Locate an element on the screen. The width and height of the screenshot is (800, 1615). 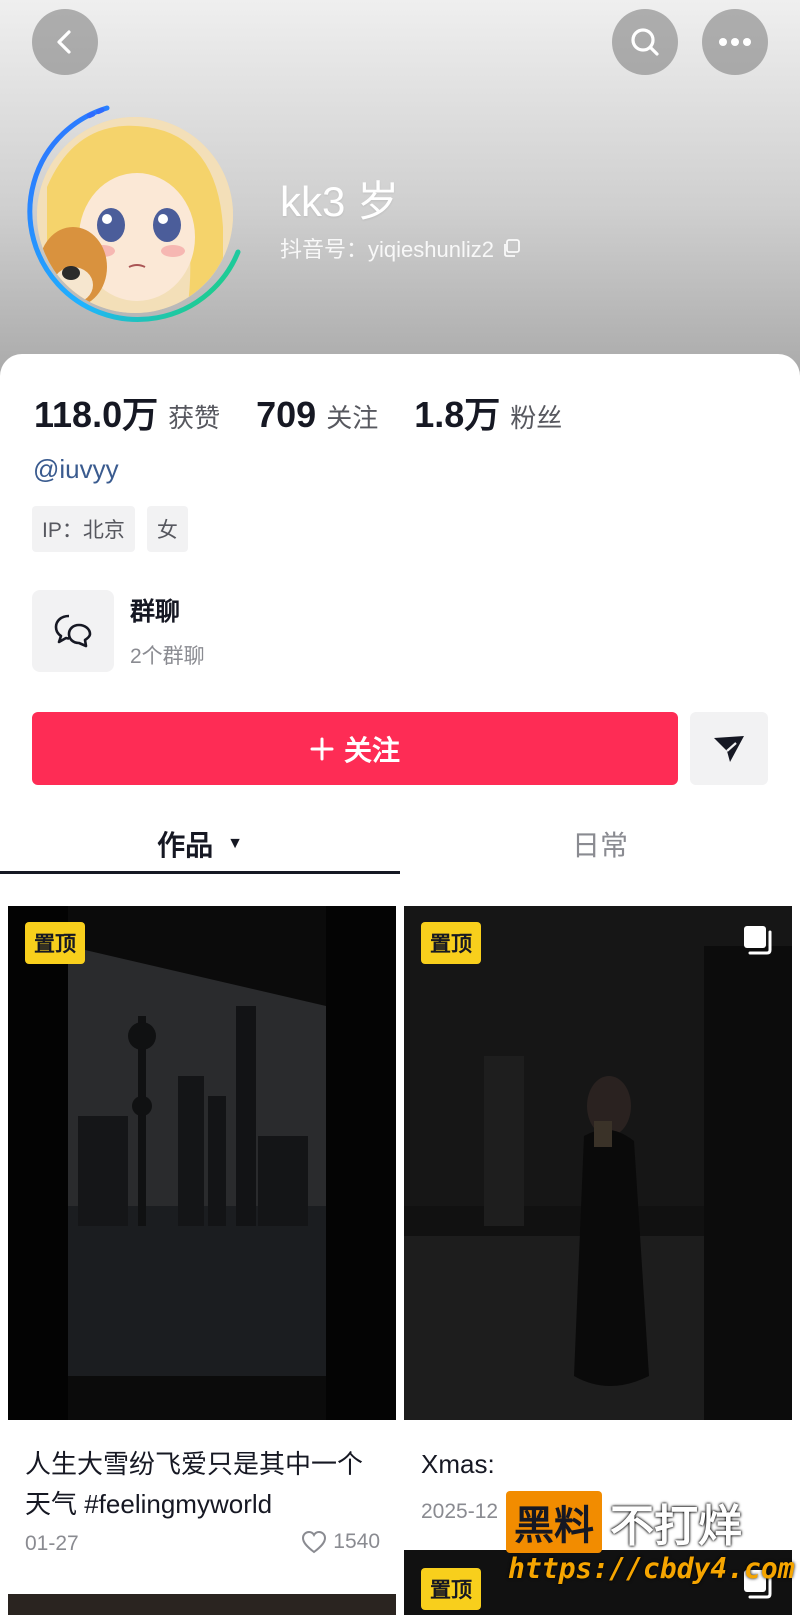
stat-label: 粉丝 is located at coordinates (536, 418).